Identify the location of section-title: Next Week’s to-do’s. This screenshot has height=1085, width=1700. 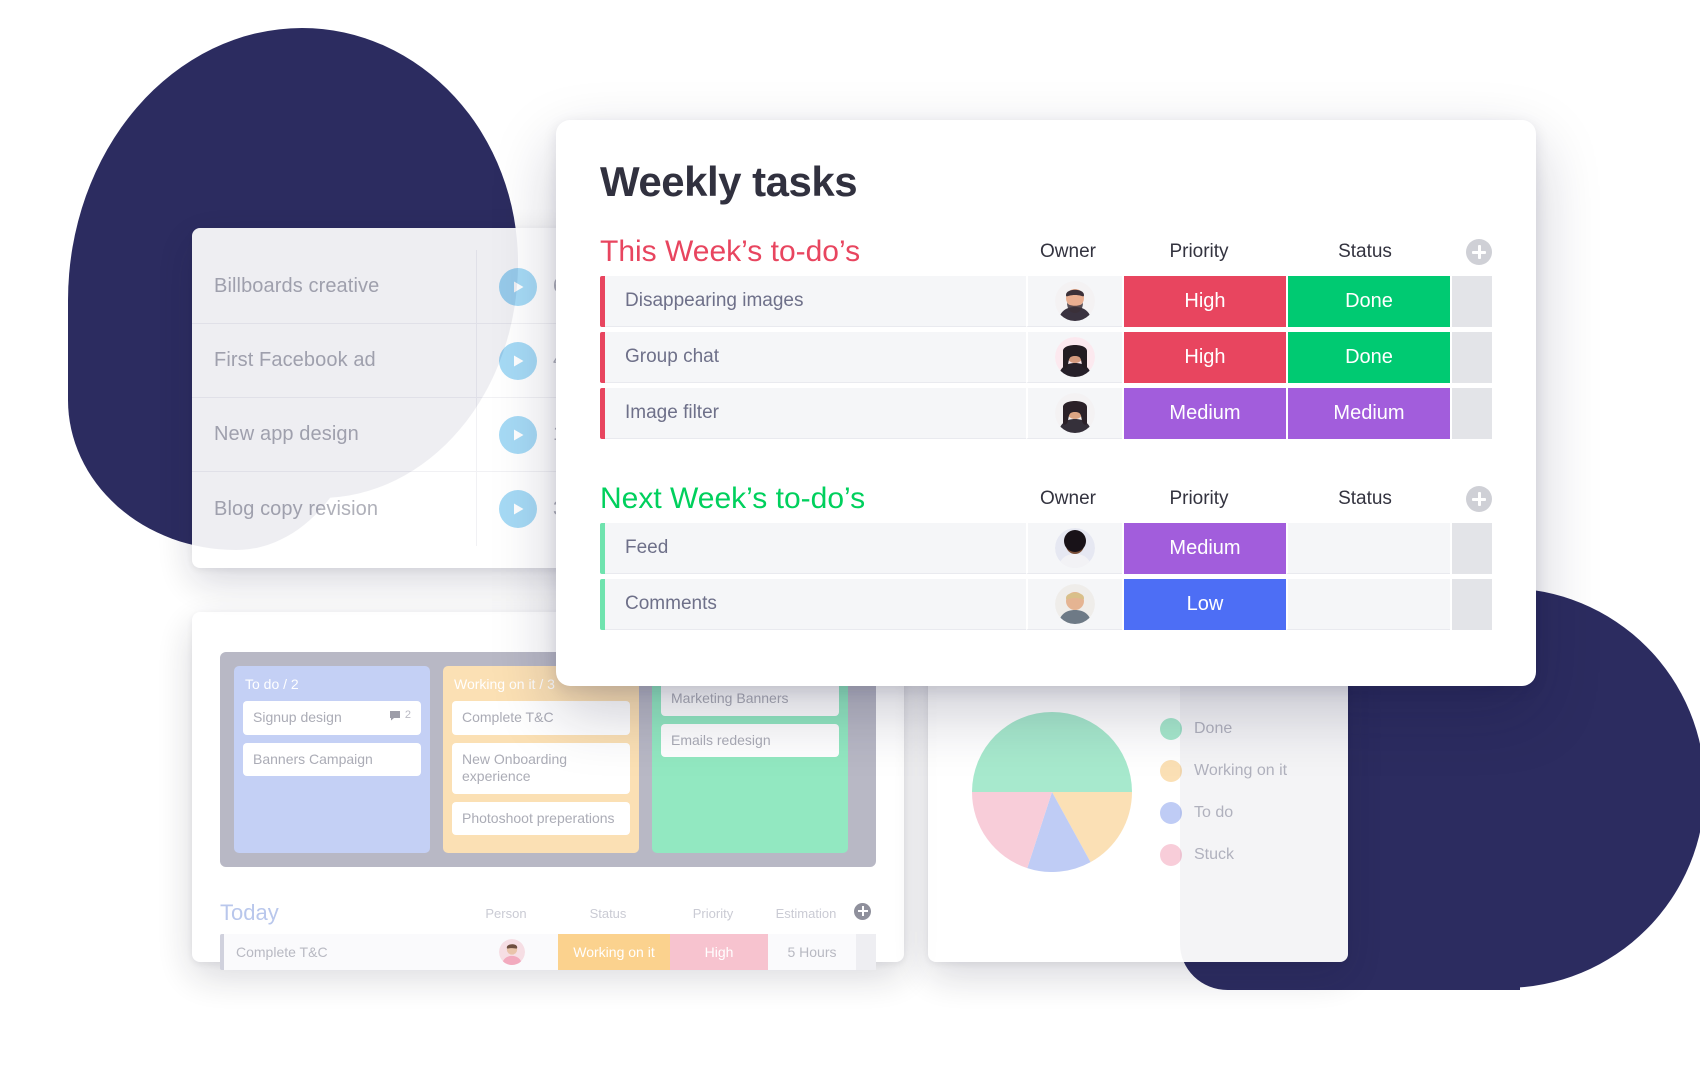
(733, 498).